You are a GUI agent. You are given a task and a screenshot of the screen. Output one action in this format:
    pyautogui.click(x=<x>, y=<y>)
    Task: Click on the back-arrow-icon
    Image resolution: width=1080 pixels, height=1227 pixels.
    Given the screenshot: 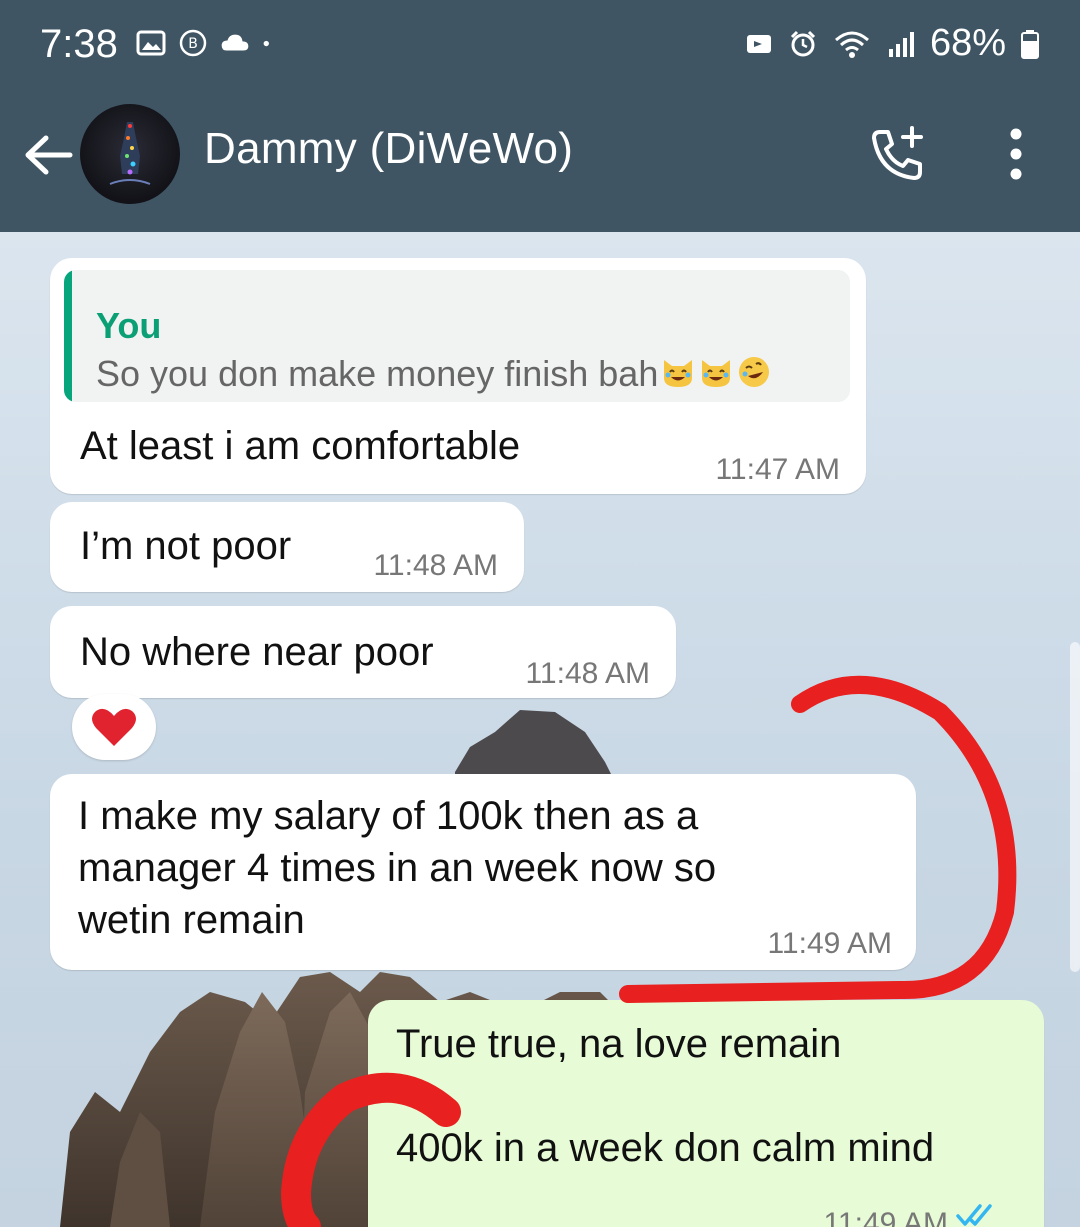 What is the action you would take?
    pyautogui.click(x=49, y=155)
    